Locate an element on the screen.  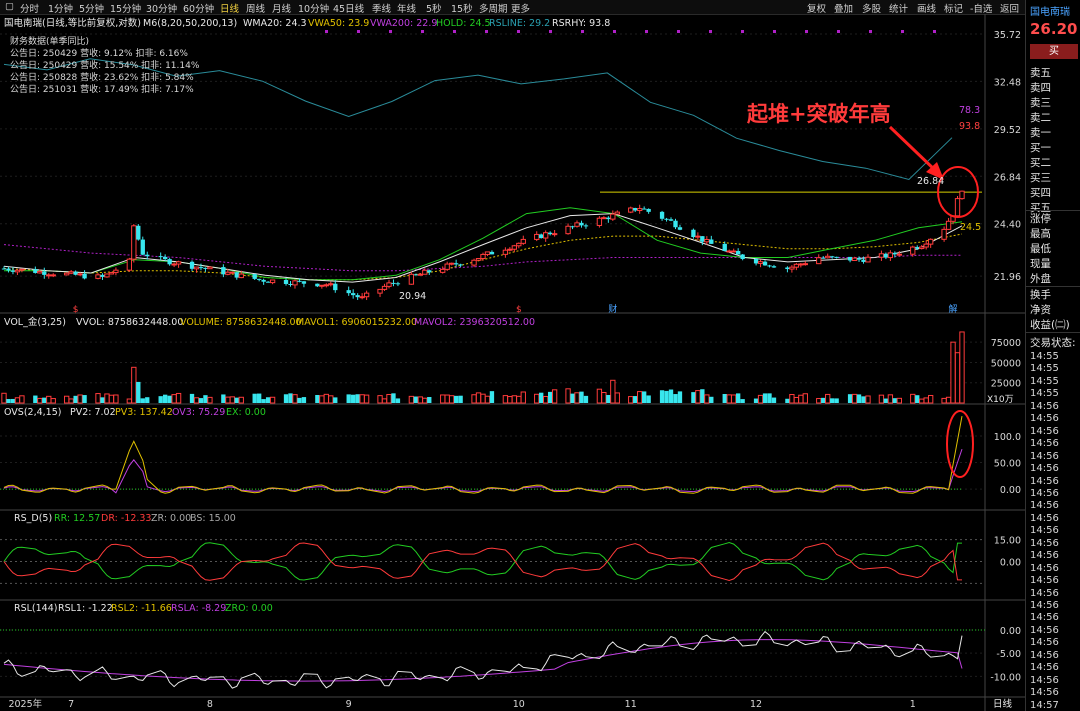
legend-rsrhy: RSRHY: 93.8 is located at coordinates (581, 23).